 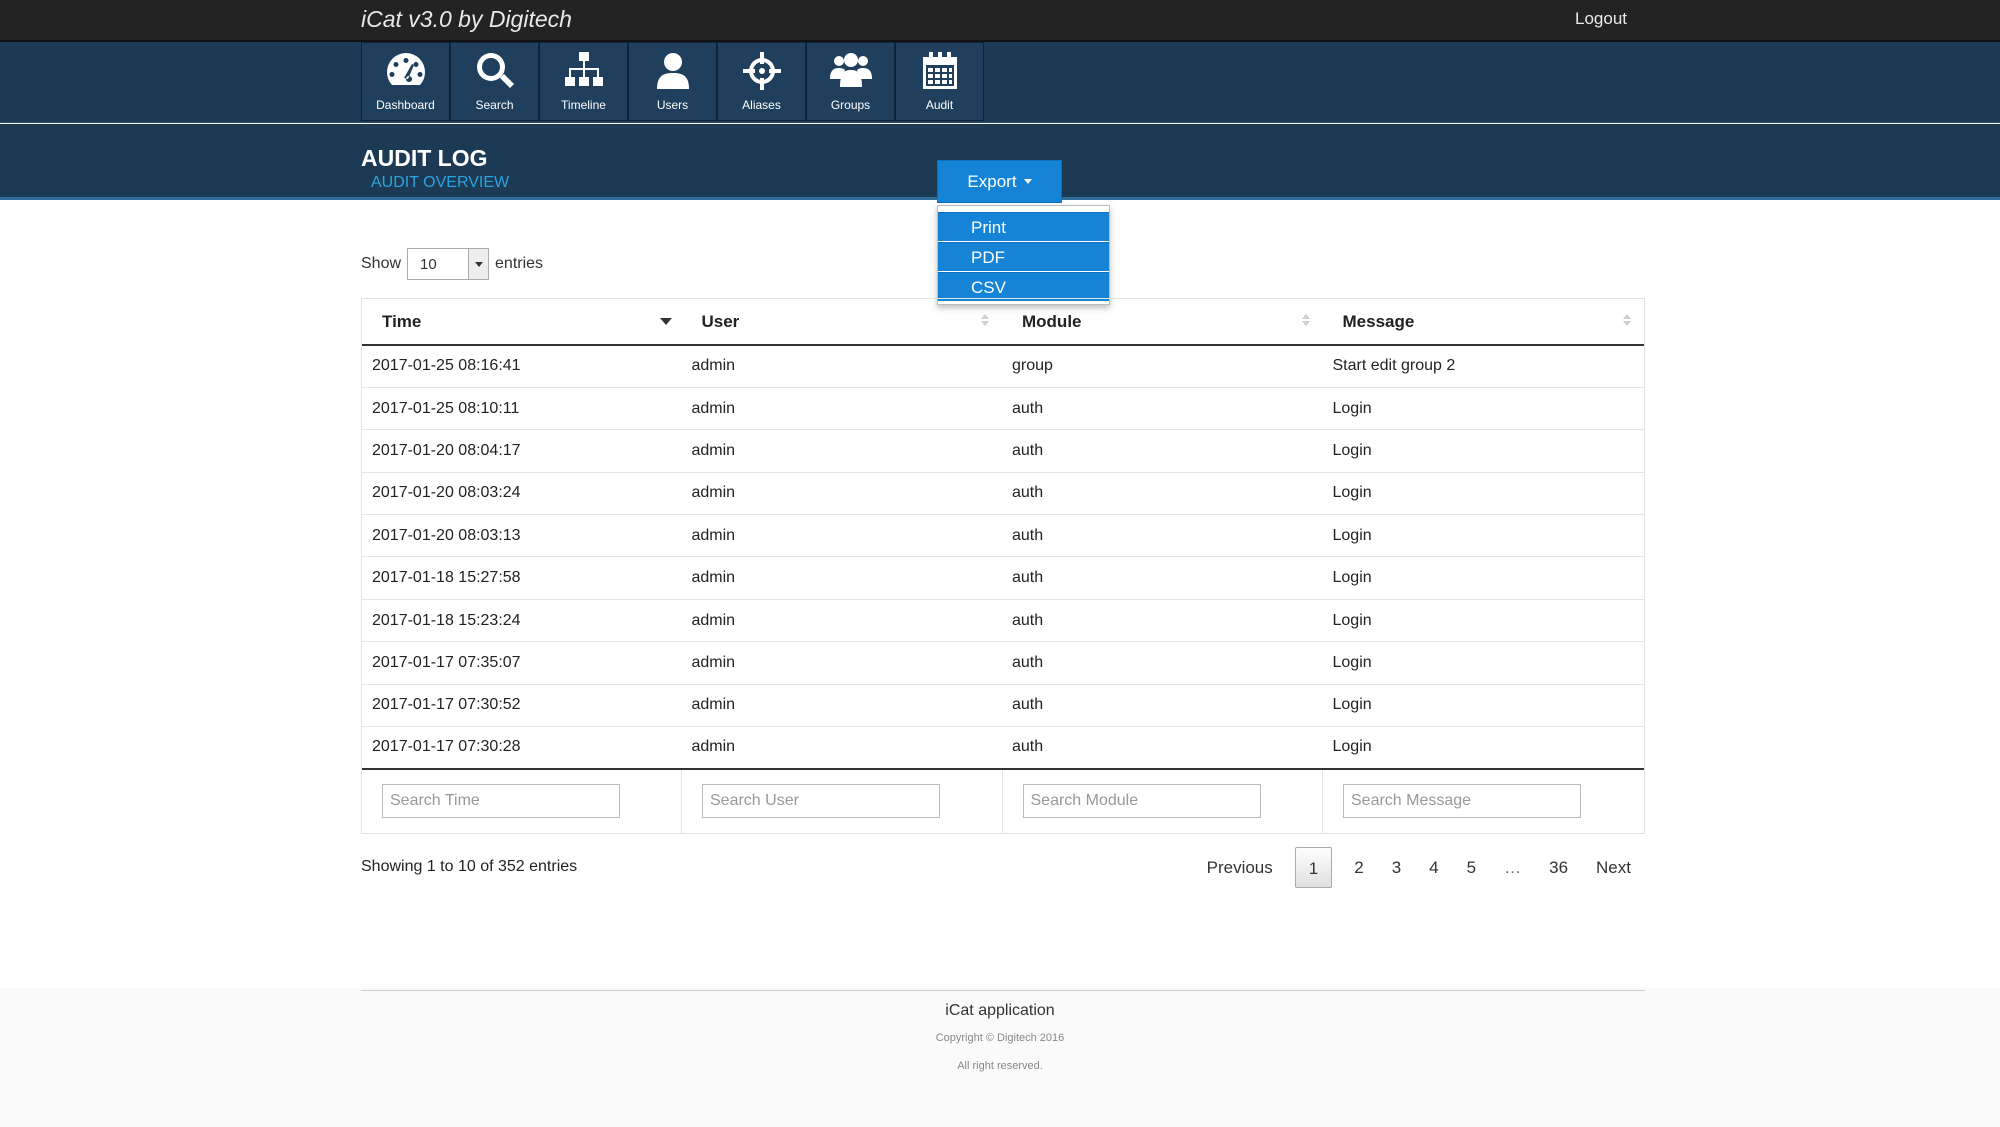 What do you see at coordinates (405, 81) in the screenshot?
I see `nav-item-dashboard: Dashboard` at bounding box center [405, 81].